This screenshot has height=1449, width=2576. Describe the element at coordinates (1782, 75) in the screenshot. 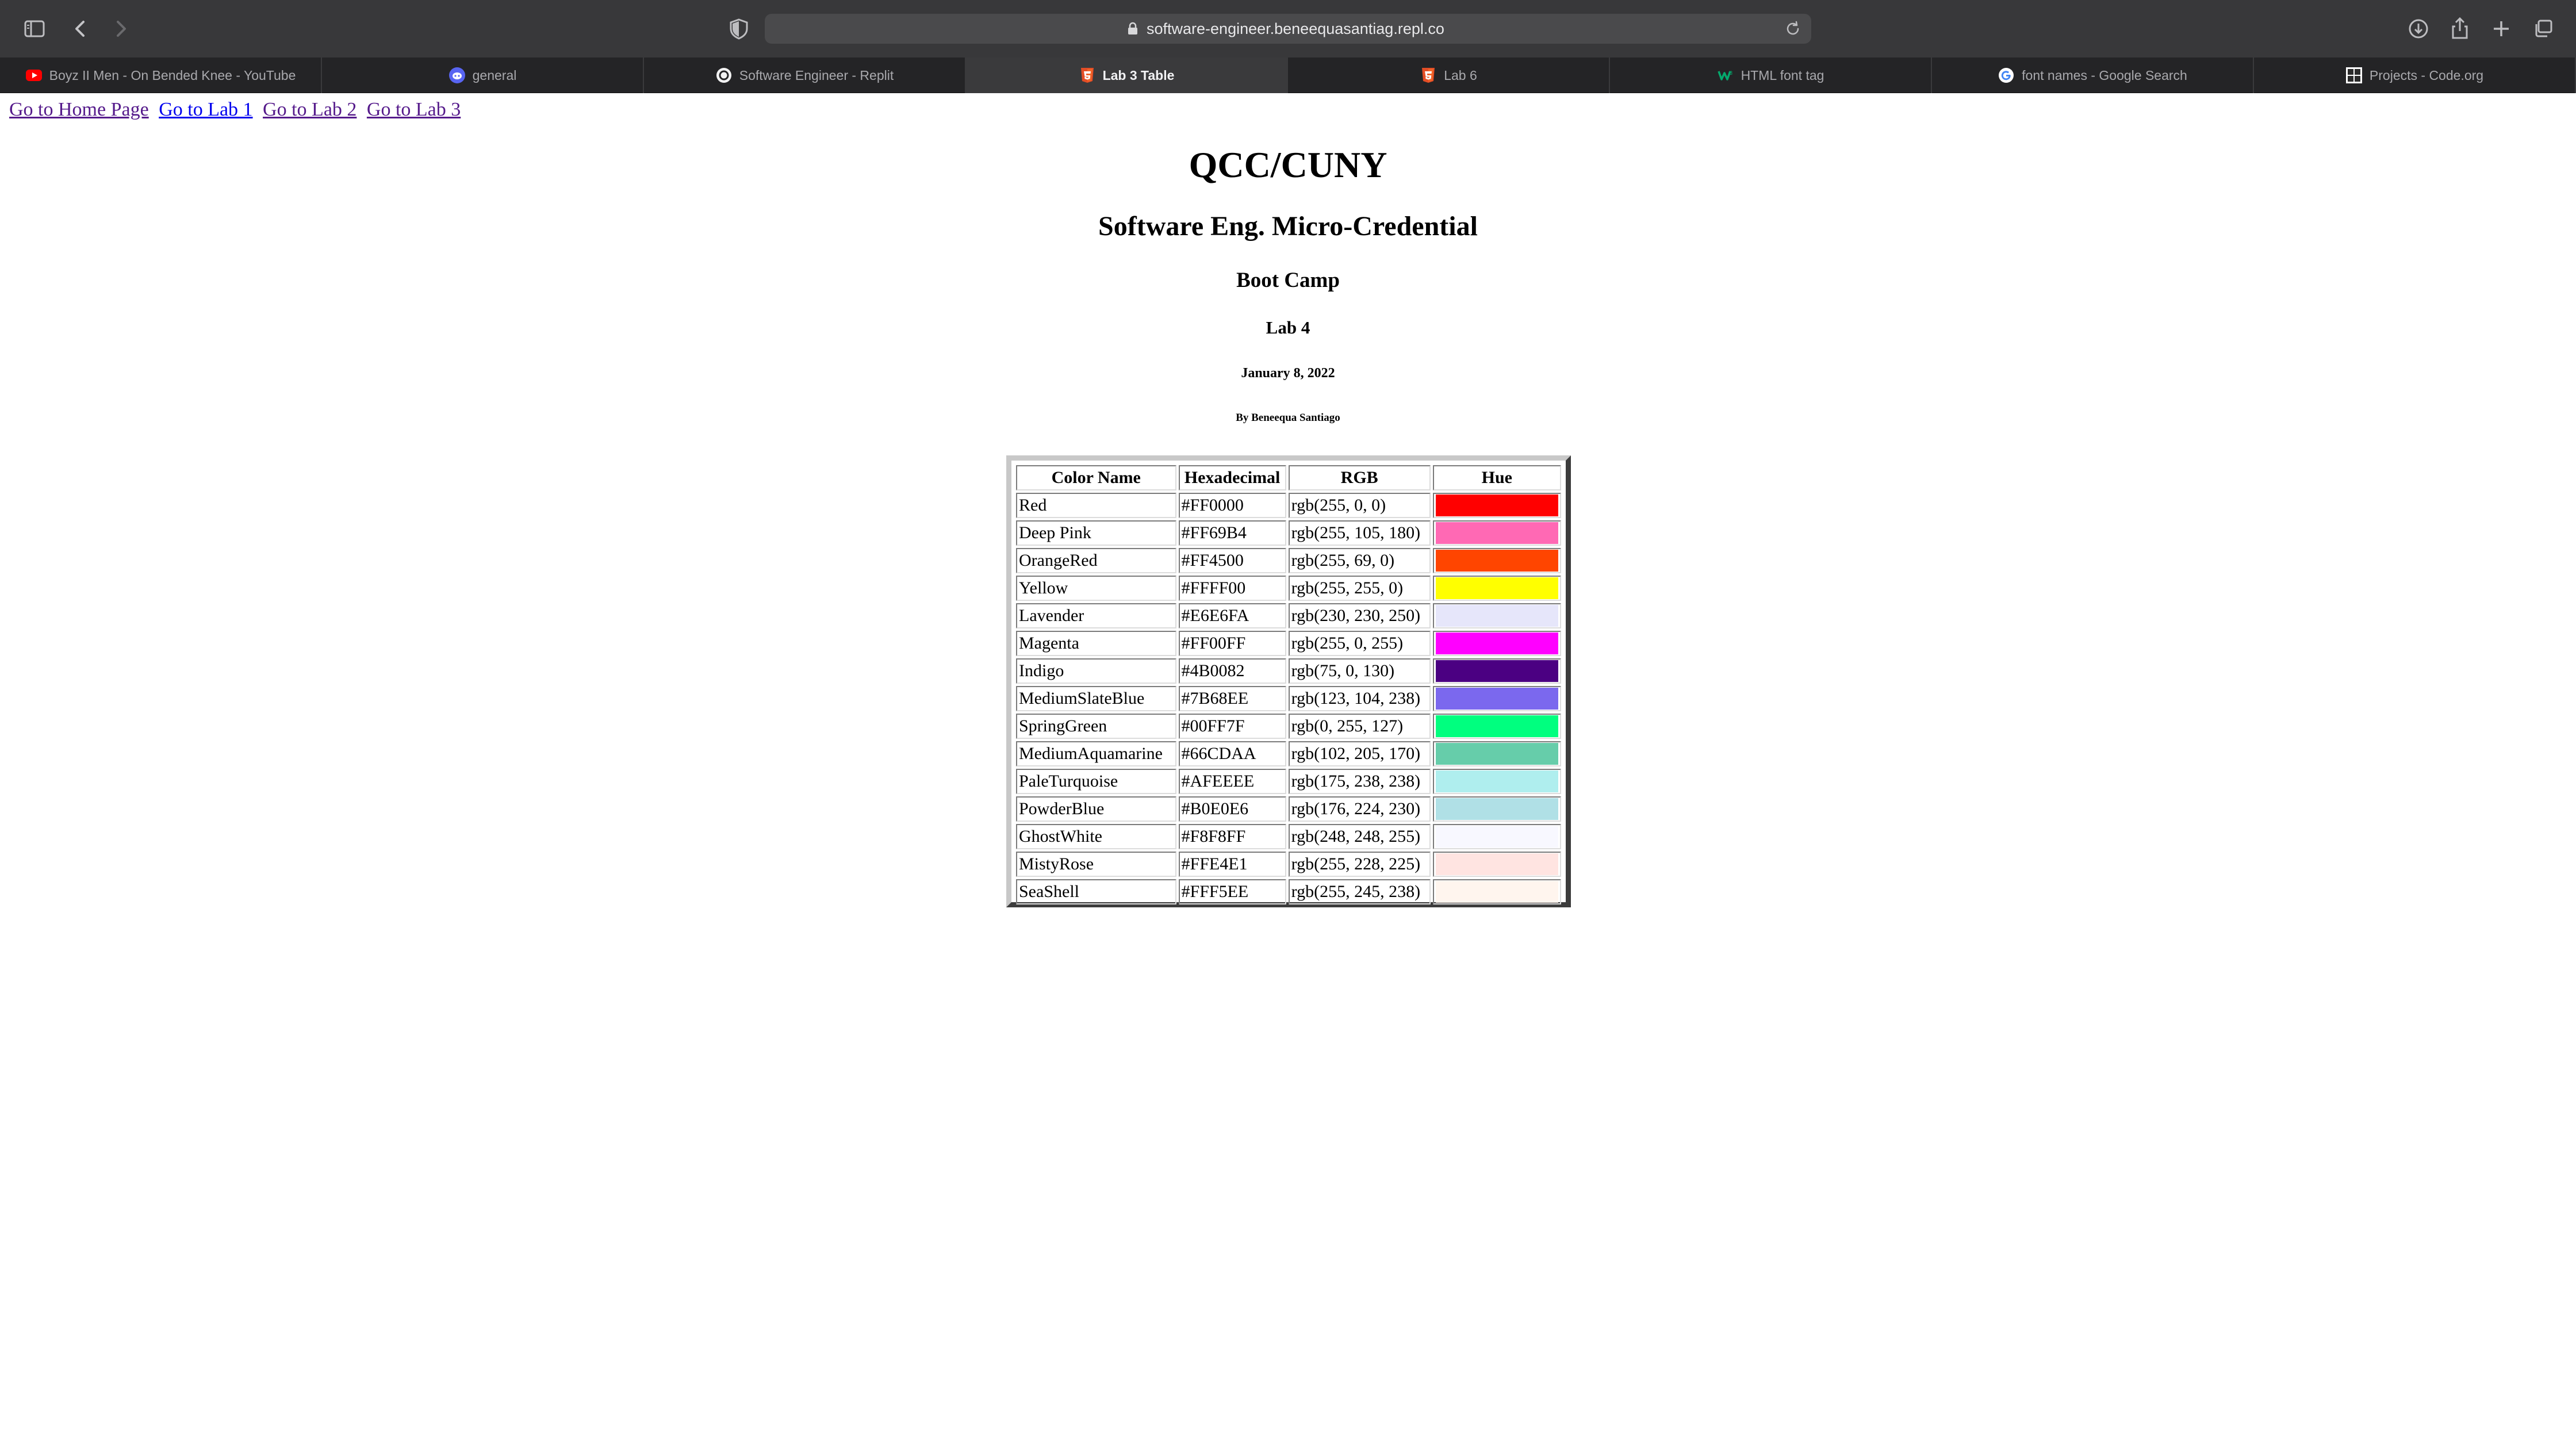

I see `tab-label: HTML font tag` at that location.